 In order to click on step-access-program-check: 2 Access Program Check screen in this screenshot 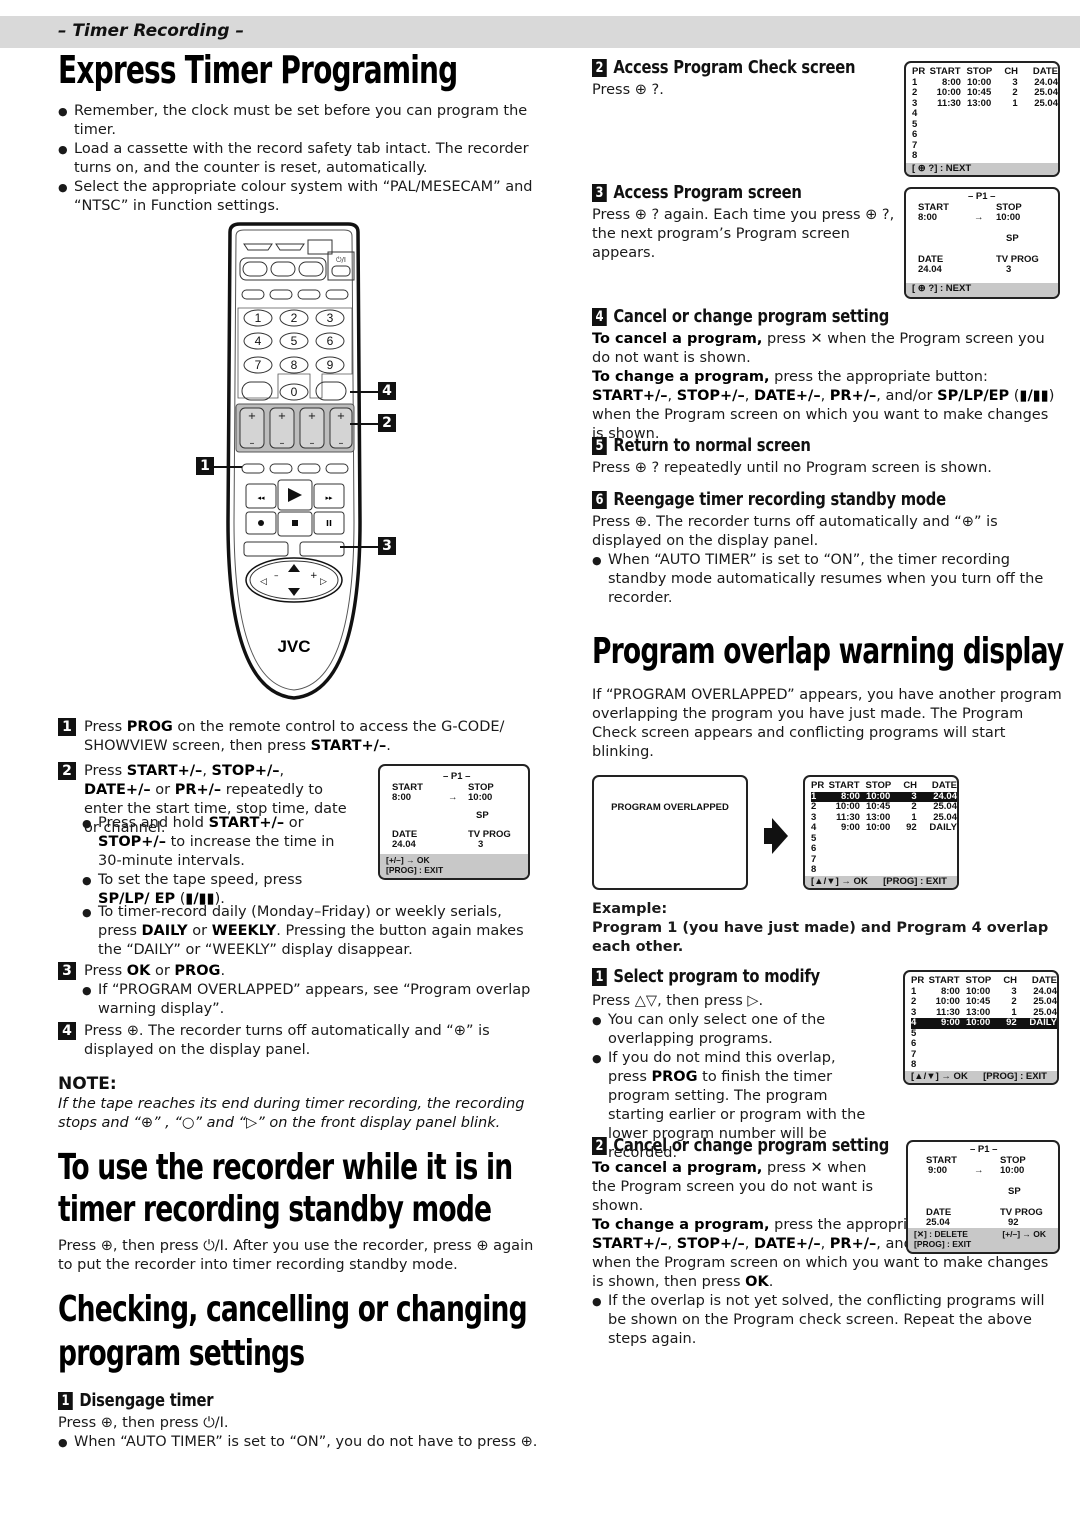, I will do `click(724, 67)`.